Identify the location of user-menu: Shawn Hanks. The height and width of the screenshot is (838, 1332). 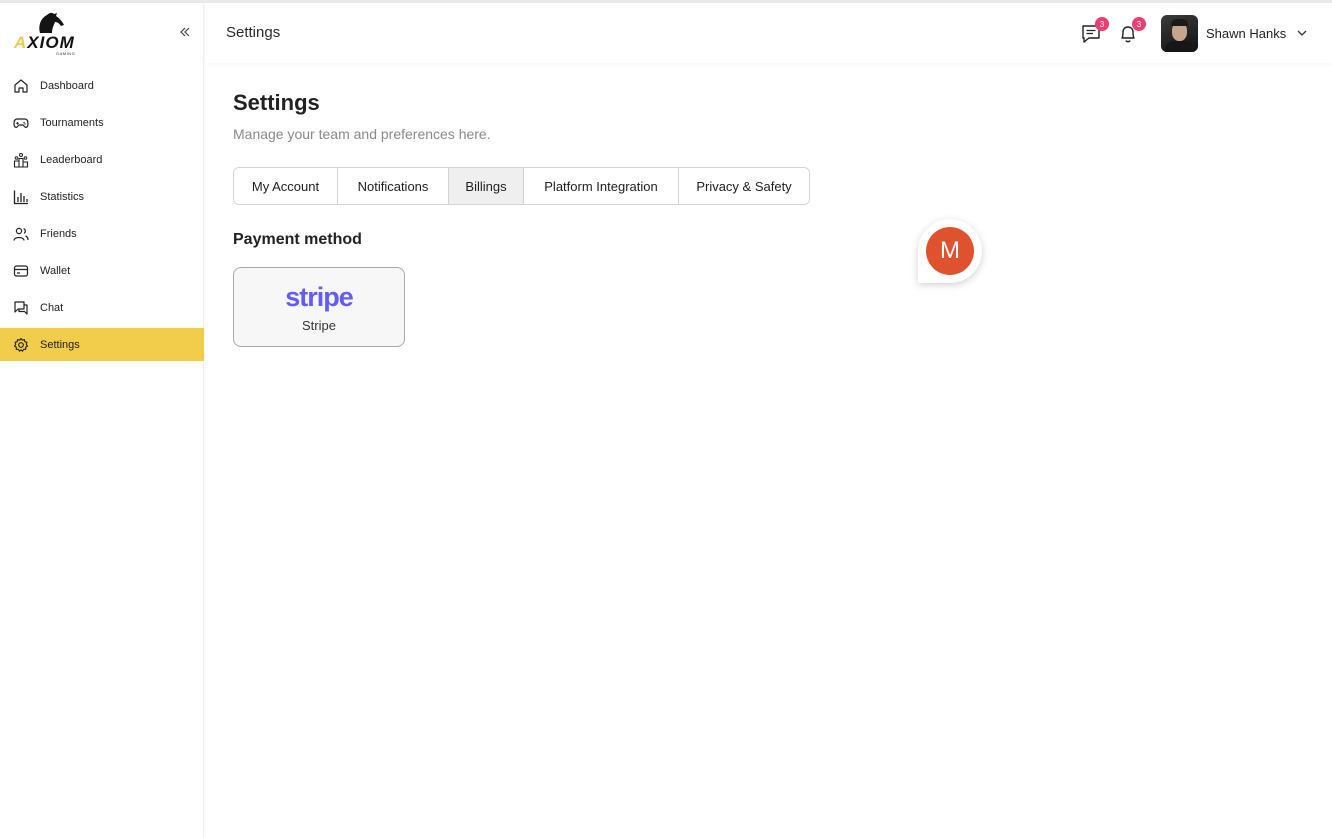
(1234, 33).